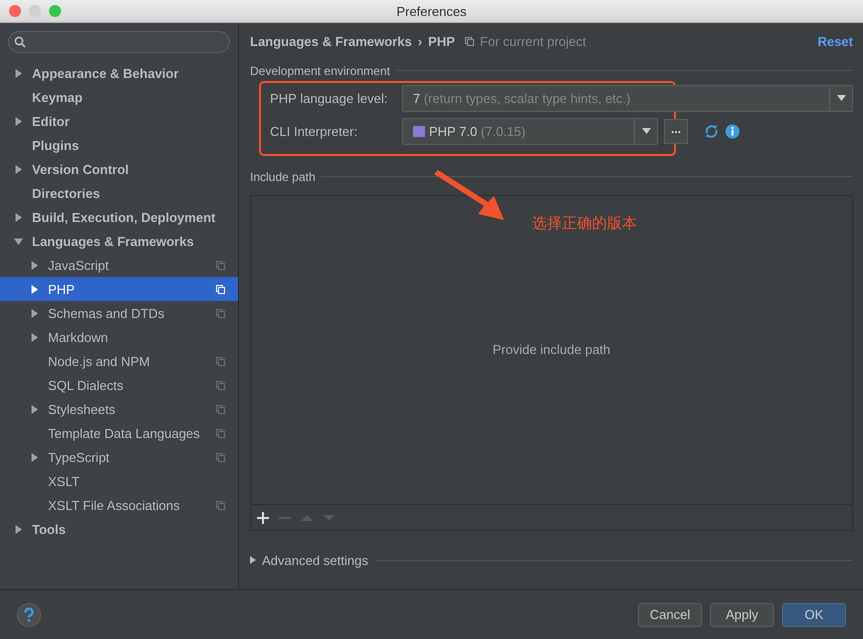  Describe the element at coordinates (119, 409) in the screenshot. I see `sidebar-item: Stylesheets` at that location.